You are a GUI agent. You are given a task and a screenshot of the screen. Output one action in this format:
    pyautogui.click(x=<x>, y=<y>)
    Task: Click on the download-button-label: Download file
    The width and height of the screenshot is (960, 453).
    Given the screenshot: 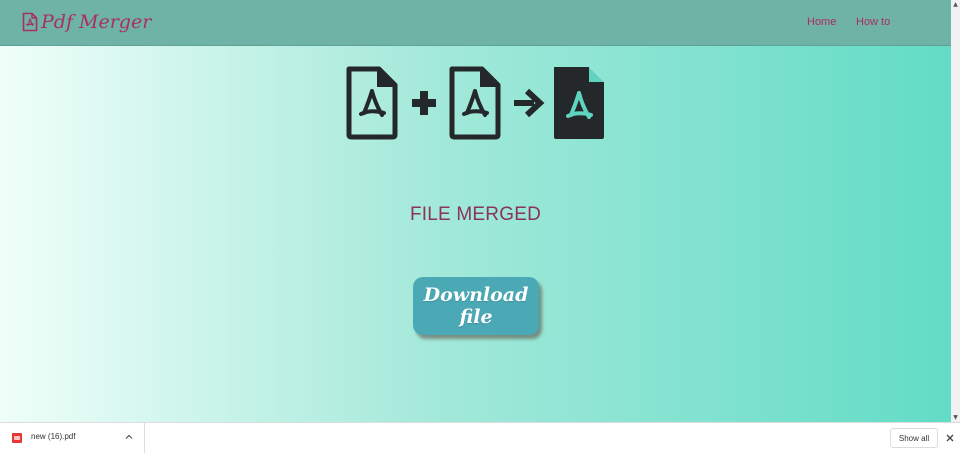 What is the action you would take?
    pyautogui.click(x=476, y=306)
    